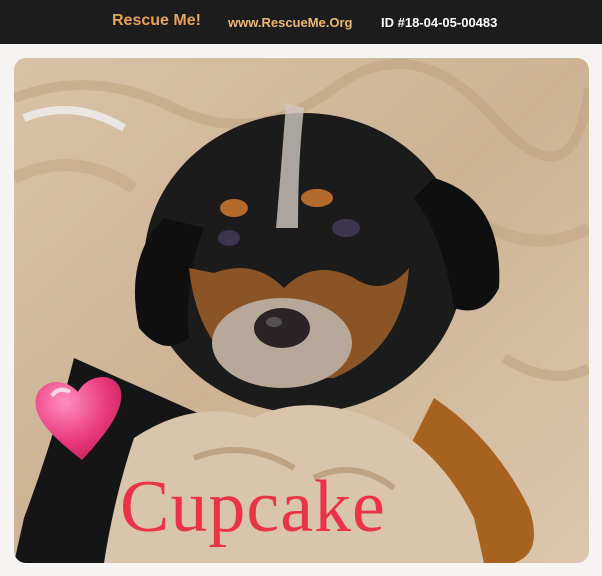 The width and height of the screenshot is (602, 576). I want to click on brand-logo: Rescue Me!, so click(156, 21).